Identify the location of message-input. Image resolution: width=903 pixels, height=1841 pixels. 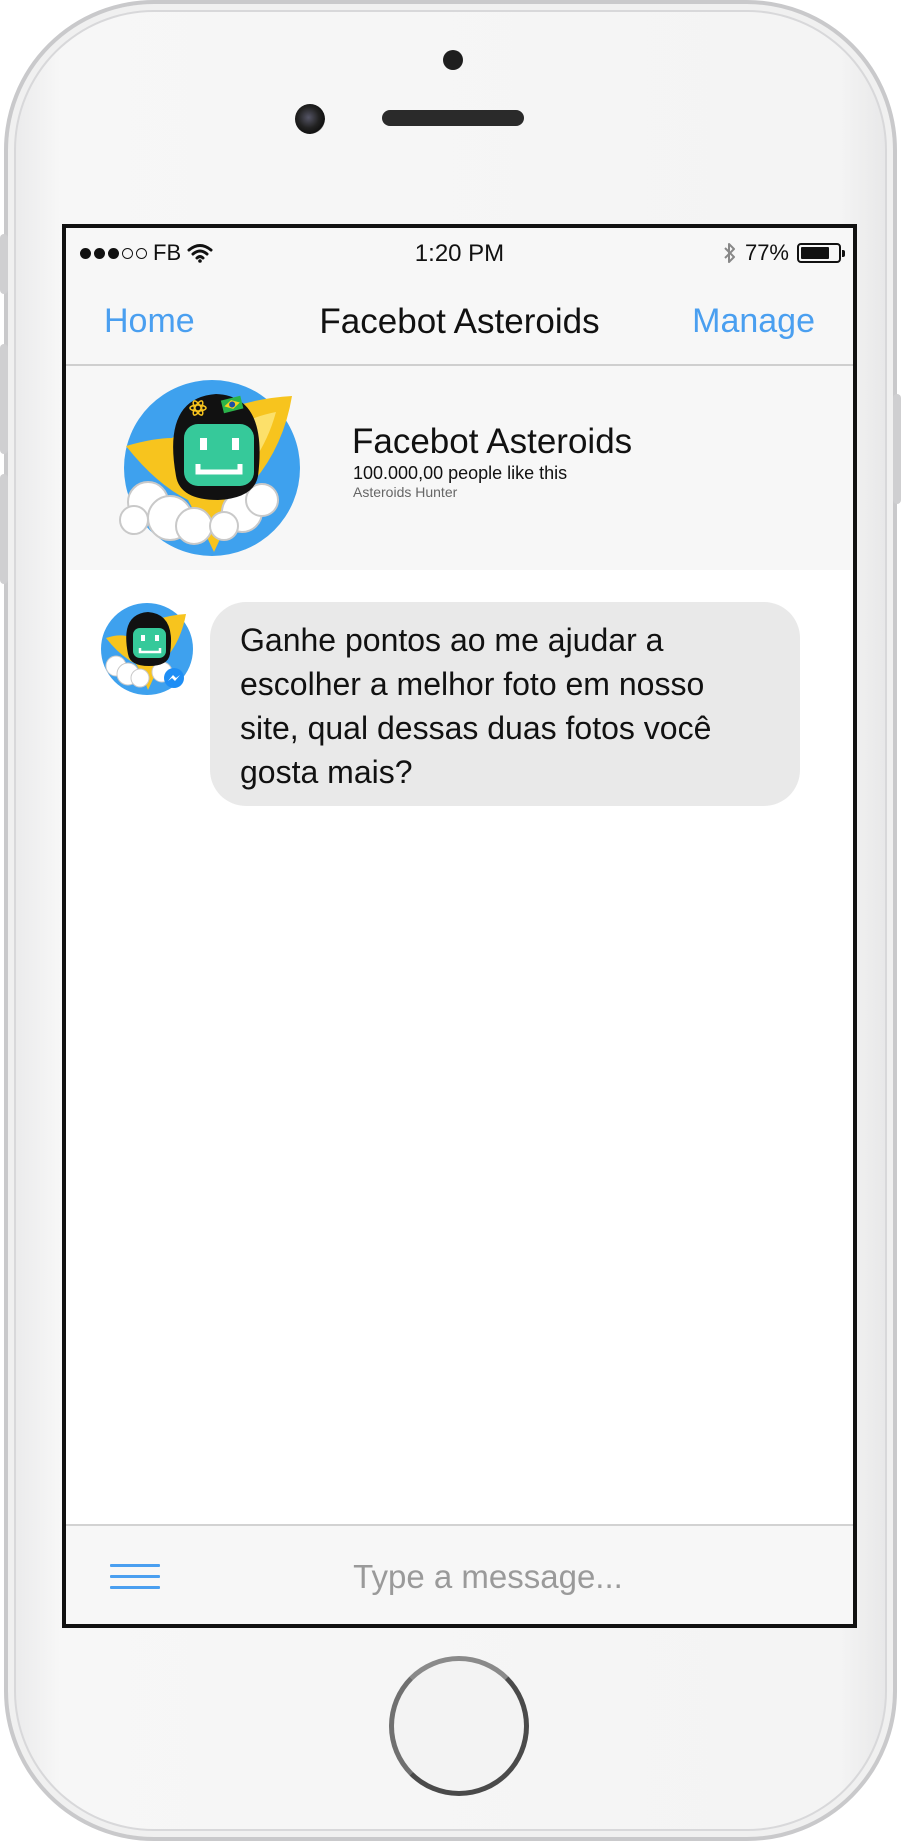
(488, 1577).